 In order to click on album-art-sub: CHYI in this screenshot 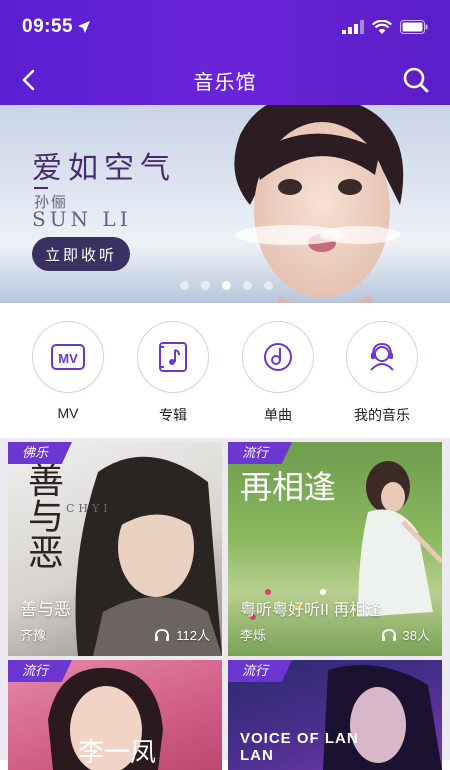, I will do `click(89, 508)`.